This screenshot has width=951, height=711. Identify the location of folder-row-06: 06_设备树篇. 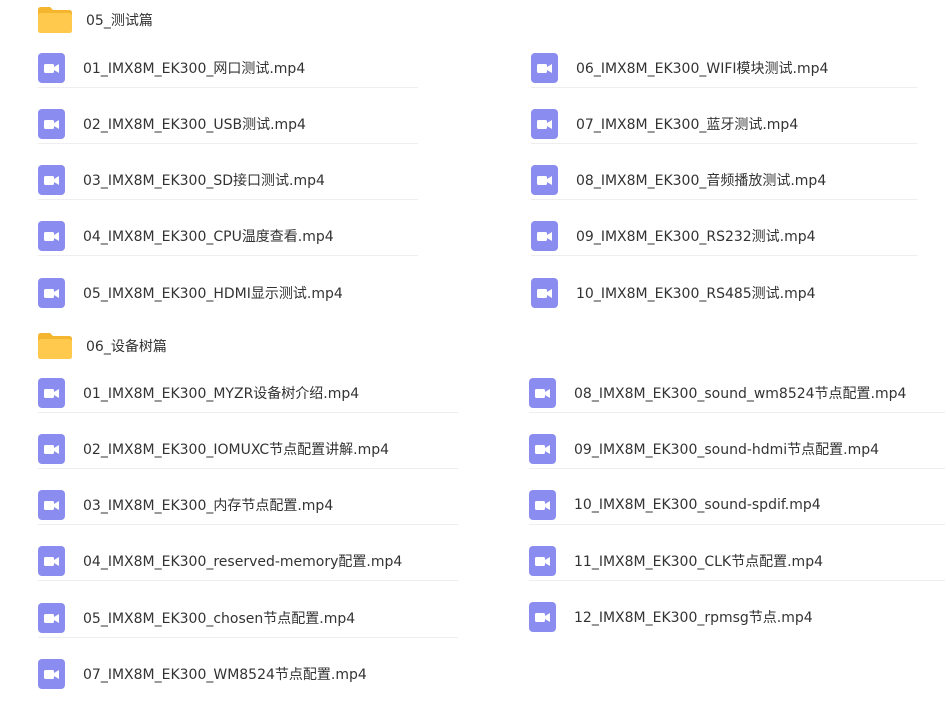
(102, 346).